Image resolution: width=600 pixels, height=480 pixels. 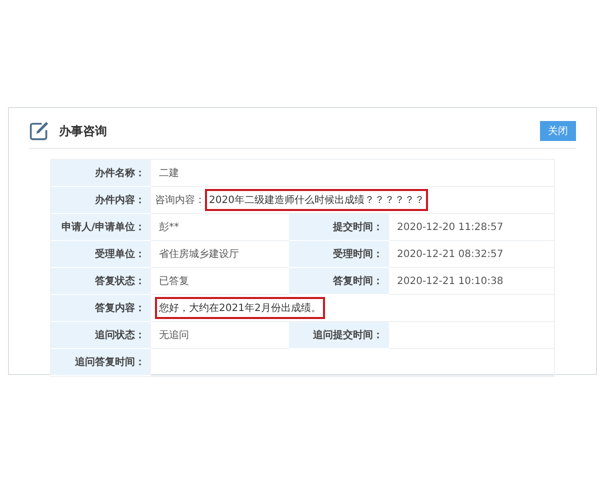 What do you see at coordinates (101, 227) in the screenshot?
I see `field-label: 申请人/申请单位：` at bounding box center [101, 227].